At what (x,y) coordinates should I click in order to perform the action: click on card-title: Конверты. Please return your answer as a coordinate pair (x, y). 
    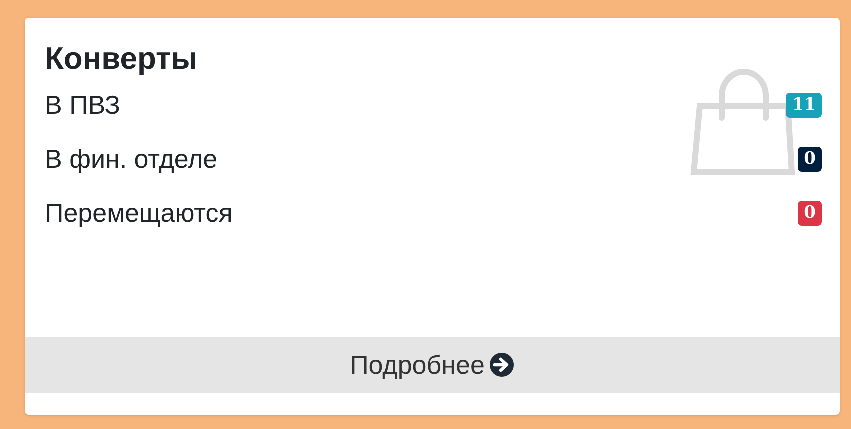
    Looking at the image, I should click on (122, 59).